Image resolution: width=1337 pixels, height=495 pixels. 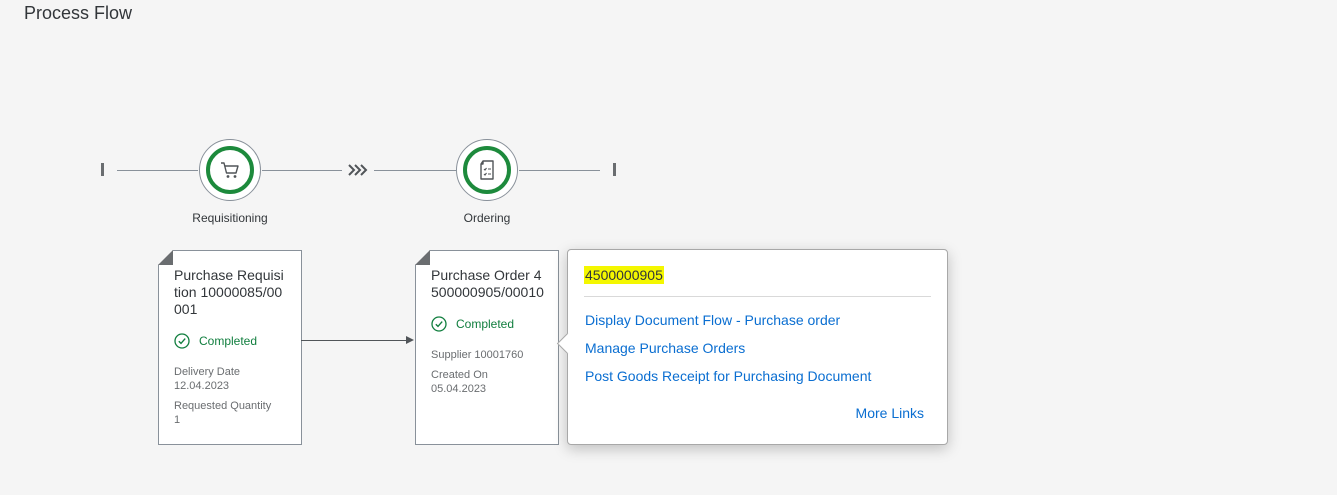 What do you see at coordinates (487, 283) in the screenshot?
I see `node-title: Purchase Order 4500000905/00010` at bounding box center [487, 283].